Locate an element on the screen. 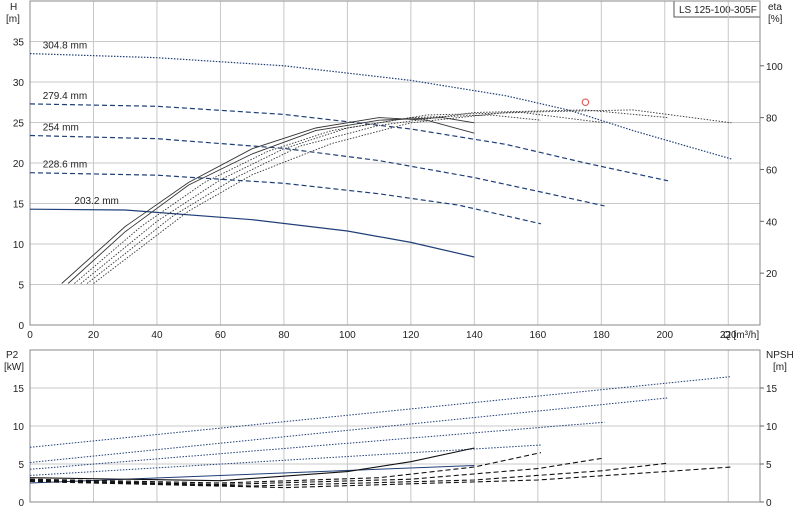  y-tick-label: 10 is located at coordinates (19, 245).